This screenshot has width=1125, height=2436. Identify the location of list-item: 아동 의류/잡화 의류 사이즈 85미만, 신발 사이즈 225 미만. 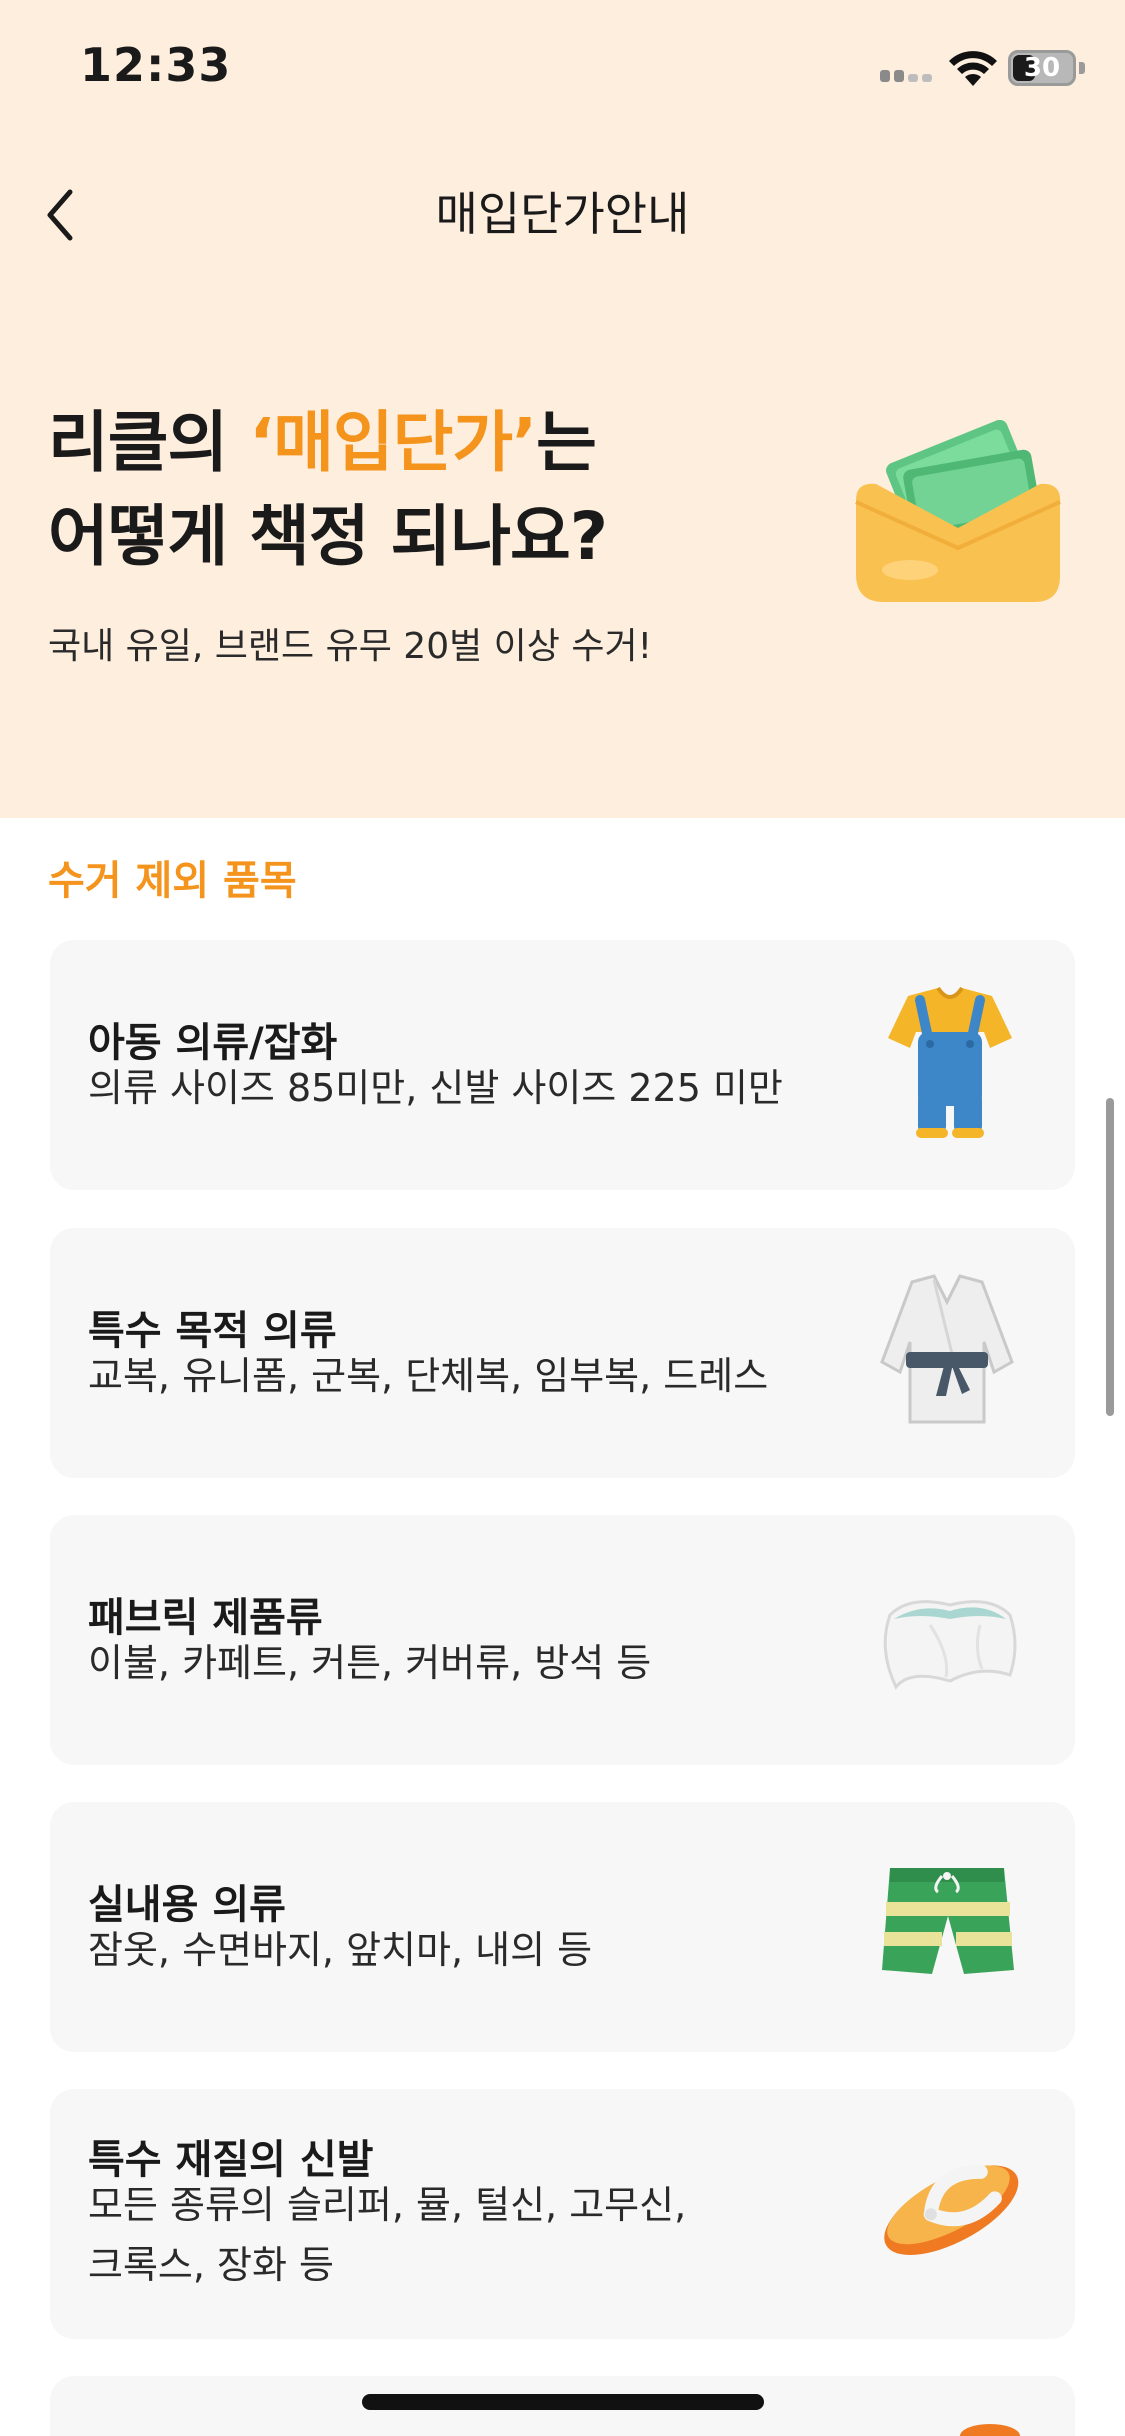
(562, 1065).